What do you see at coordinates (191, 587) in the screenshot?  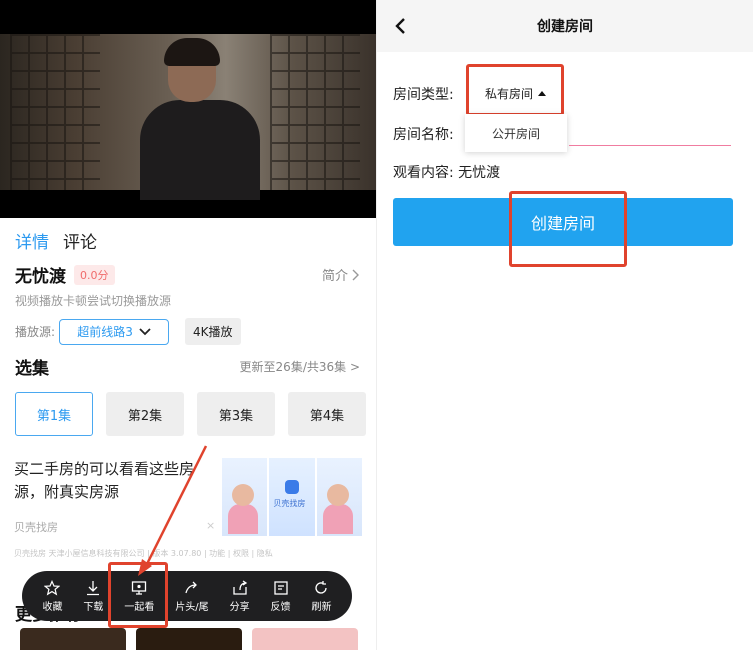 I see `forward-arrow-icon` at bounding box center [191, 587].